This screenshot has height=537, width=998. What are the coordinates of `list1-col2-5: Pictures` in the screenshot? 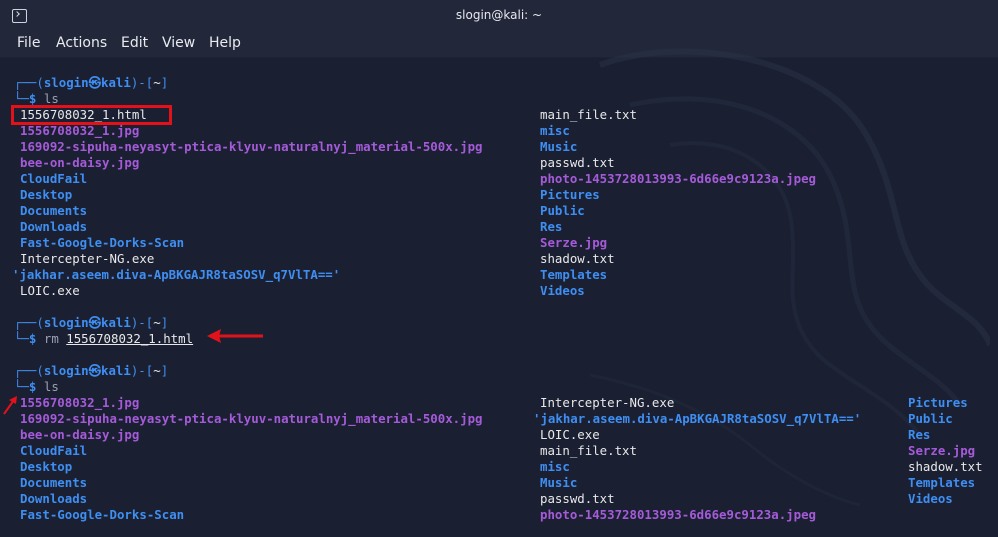 It's located at (570, 194).